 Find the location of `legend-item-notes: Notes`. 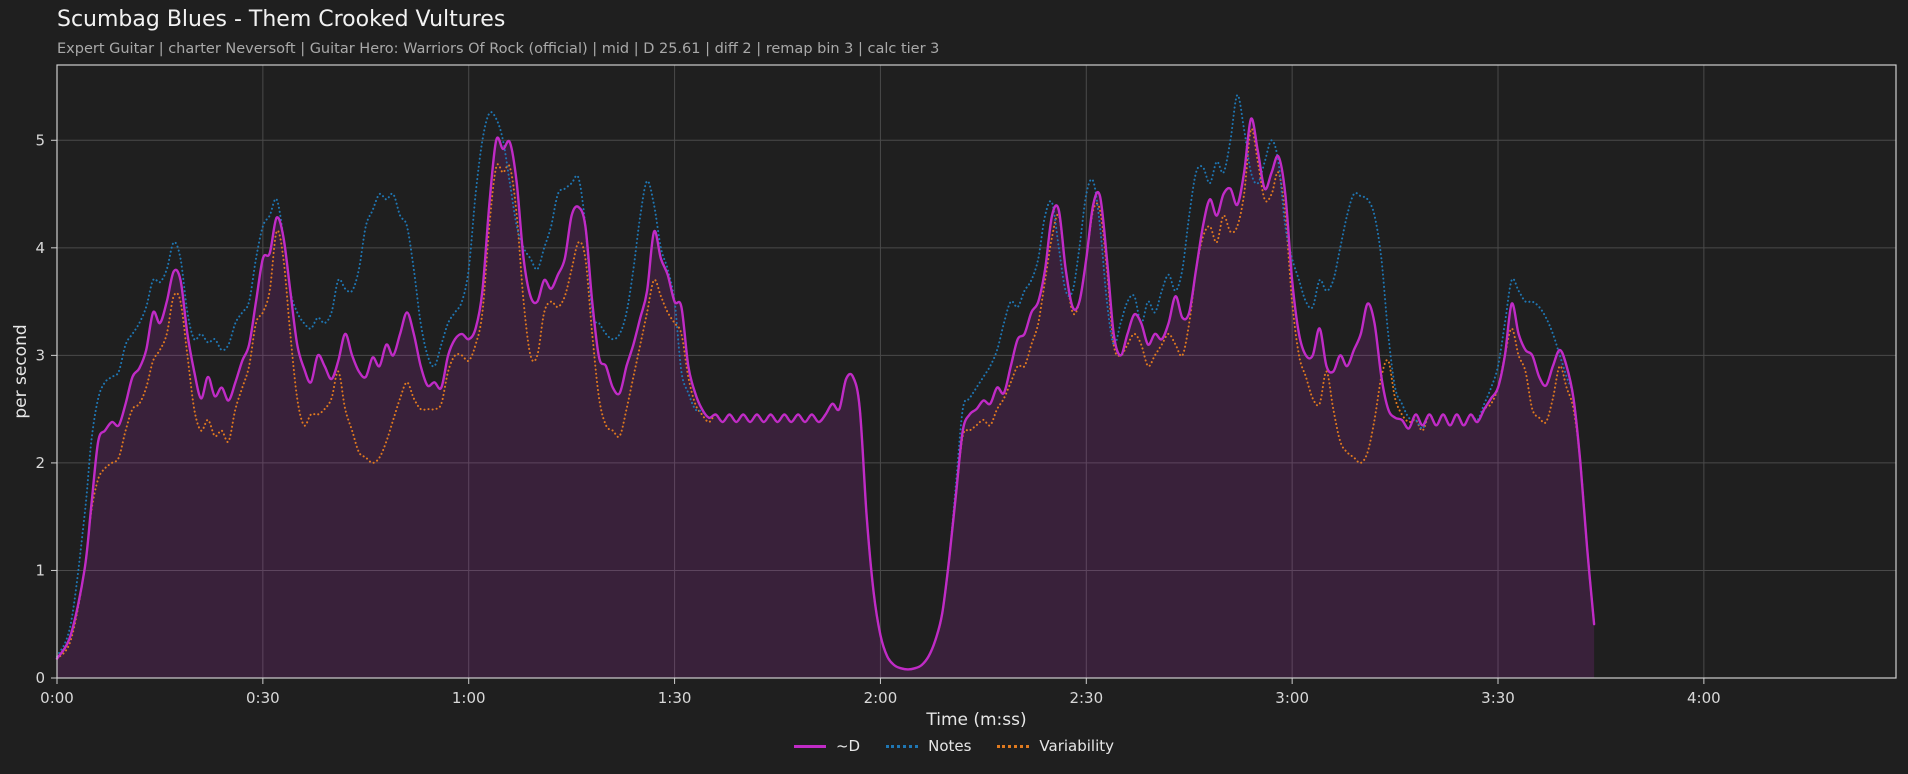

legend-item-notes: Notes is located at coordinates (928, 746).